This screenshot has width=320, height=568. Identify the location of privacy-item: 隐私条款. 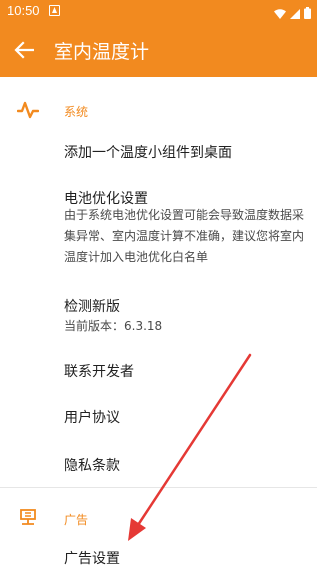
(92, 465).